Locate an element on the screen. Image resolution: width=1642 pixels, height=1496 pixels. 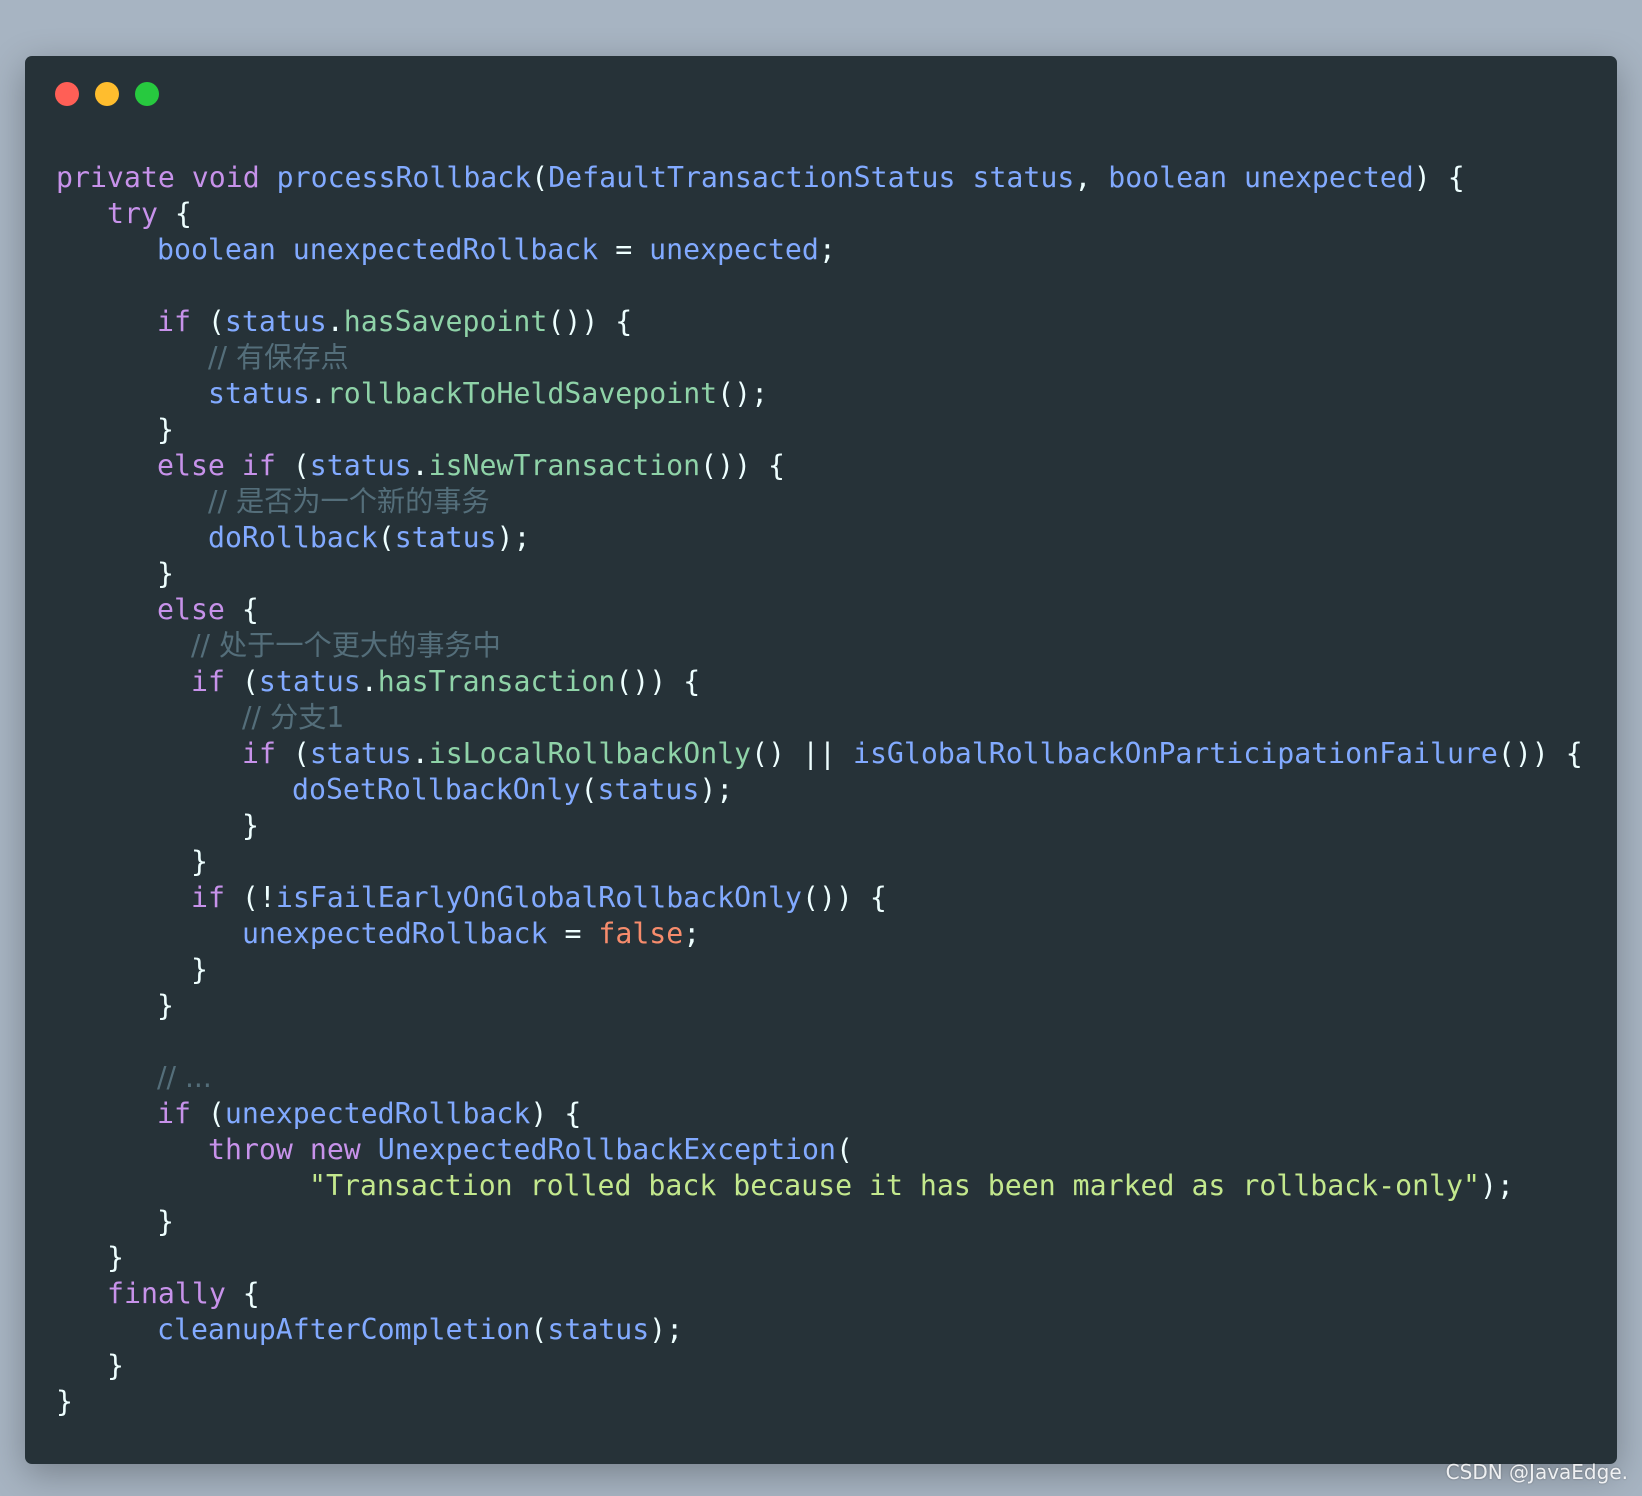
code-token: rollbackToHeldSavepoint is located at coordinates (522, 393).